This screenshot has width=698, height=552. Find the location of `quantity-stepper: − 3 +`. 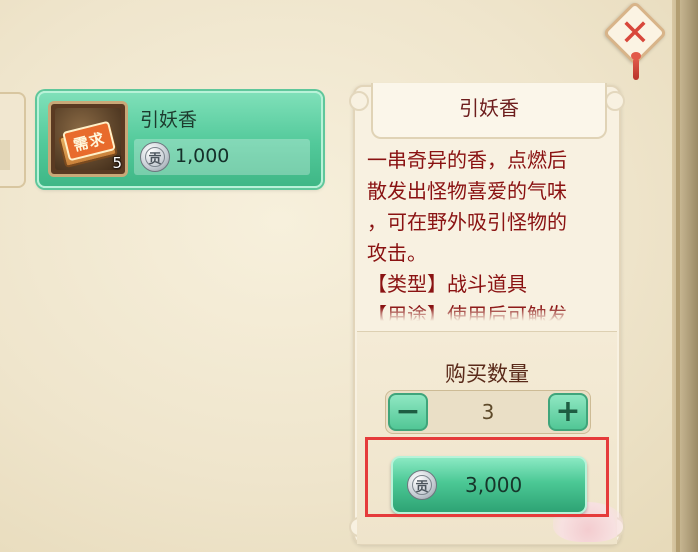

quantity-stepper: − 3 + is located at coordinates (488, 412).